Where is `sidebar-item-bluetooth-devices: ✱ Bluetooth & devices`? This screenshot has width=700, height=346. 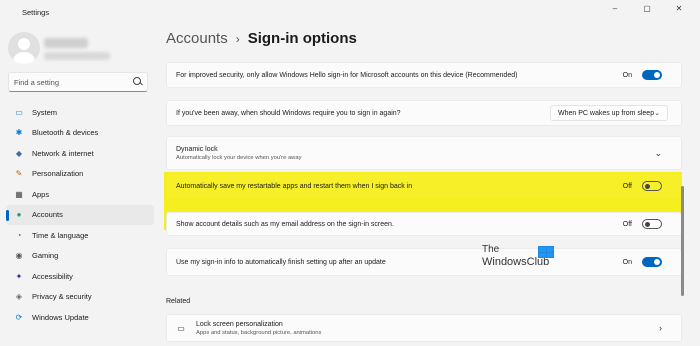
sidebar-item-bluetooth-devices: ✱ Bluetooth & devices is located at coordinates (80, 133).